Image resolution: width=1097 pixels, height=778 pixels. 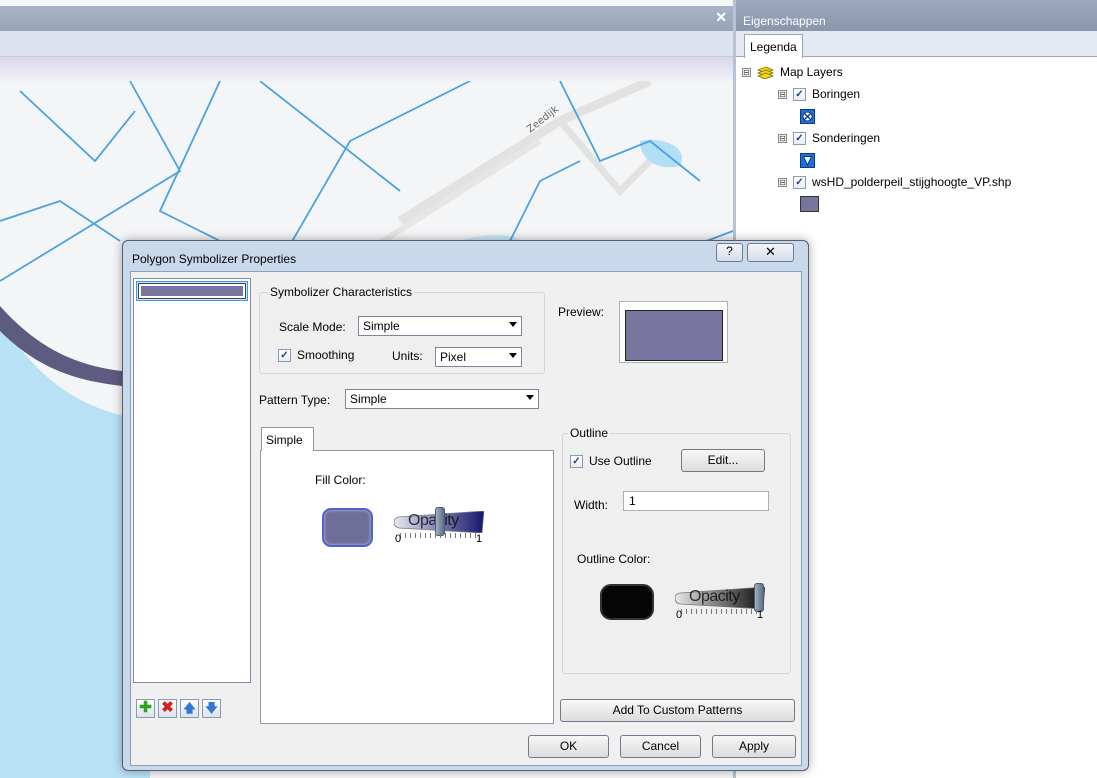 What do you see at coordinates (807, 160) in the screenshot?
I see `sondering-symbol-icon` at bounding box center [807, 160].